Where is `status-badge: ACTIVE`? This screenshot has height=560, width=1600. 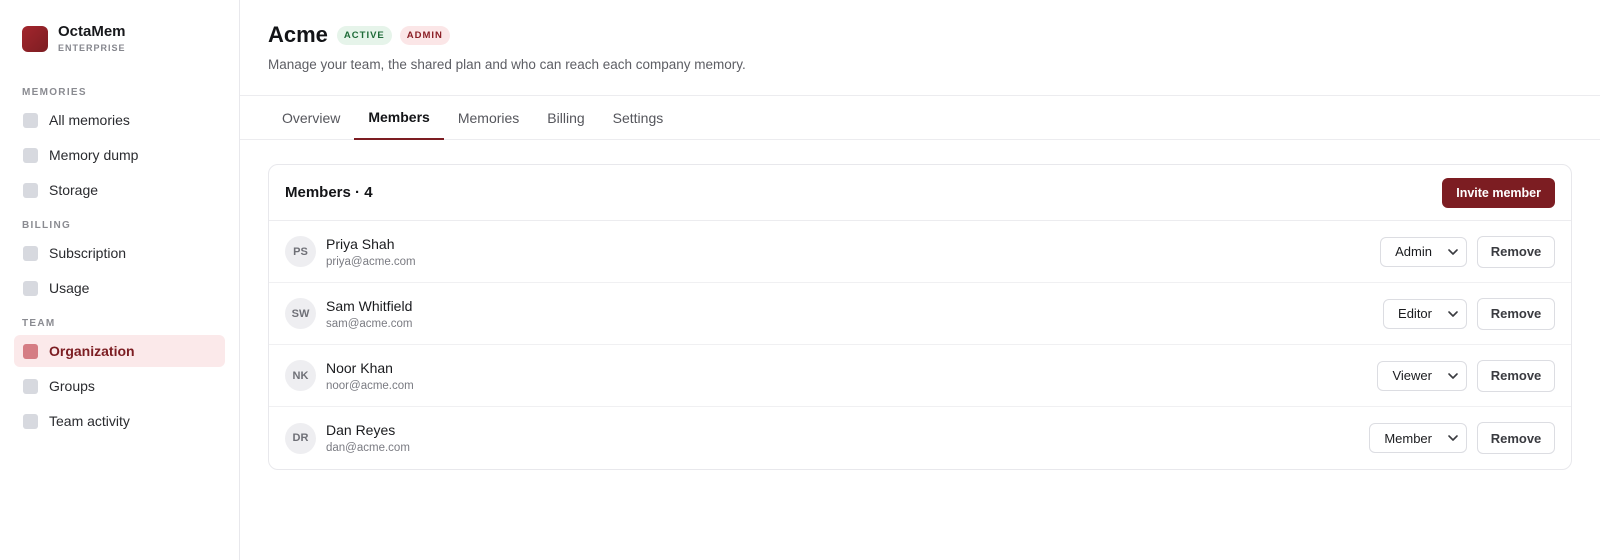 status-badge: ACTIVE is located at coordinates (364, 35).